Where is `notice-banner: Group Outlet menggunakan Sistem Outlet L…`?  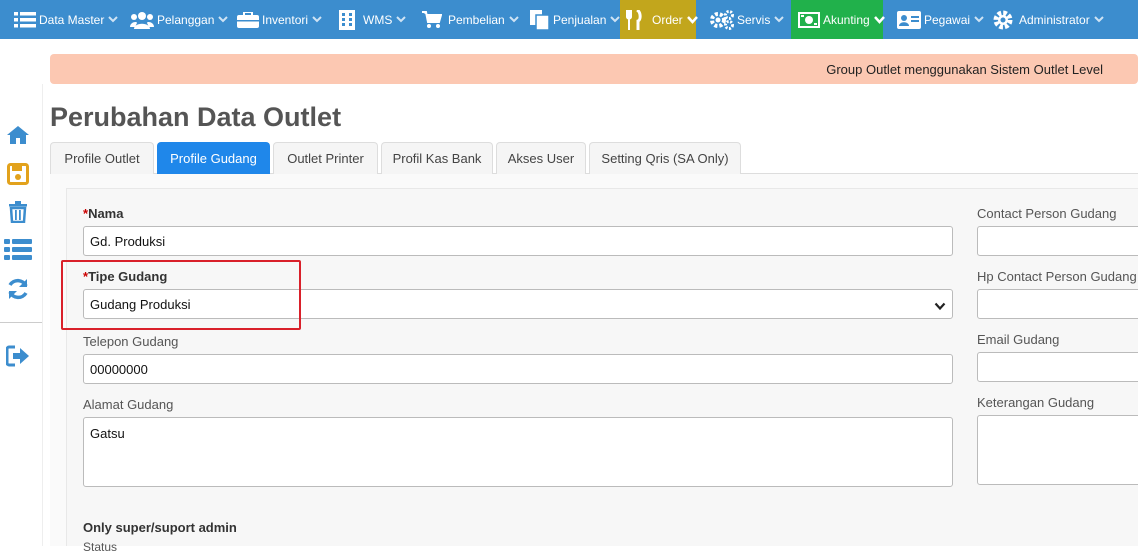 notice-banner: Group Outlet menggunakan Sistem Outlet L… is located at coordinates (594, 69).